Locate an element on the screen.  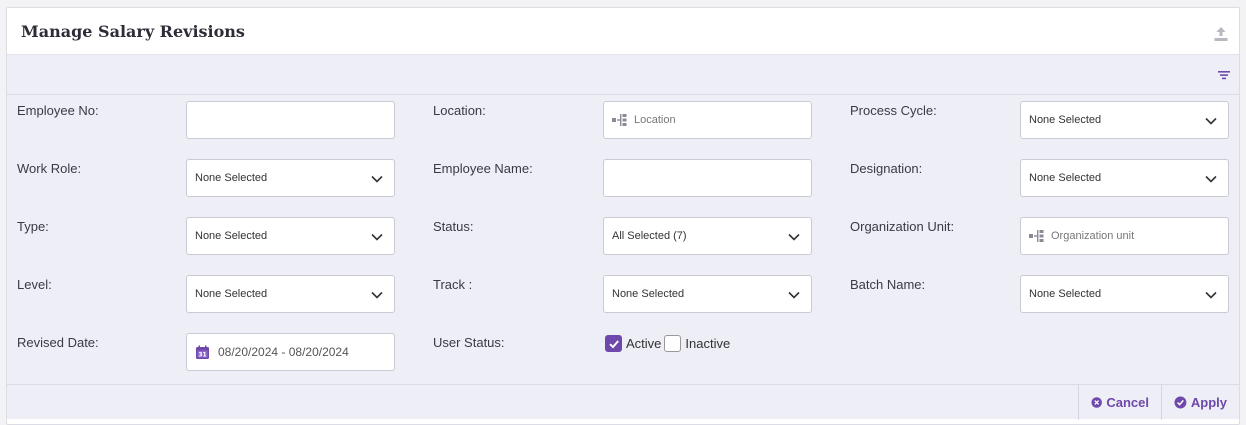
level-select: None Selected is located at coordinates (290, 294).